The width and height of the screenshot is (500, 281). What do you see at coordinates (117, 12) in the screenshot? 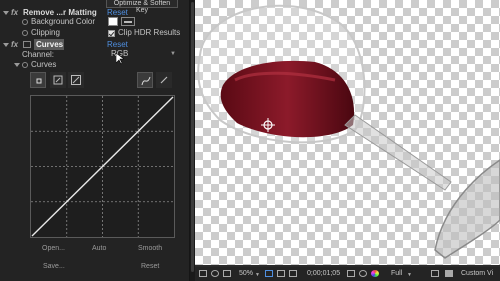
I see `remove-matting-reset-link: Reset` at bounding box center [117, 12].